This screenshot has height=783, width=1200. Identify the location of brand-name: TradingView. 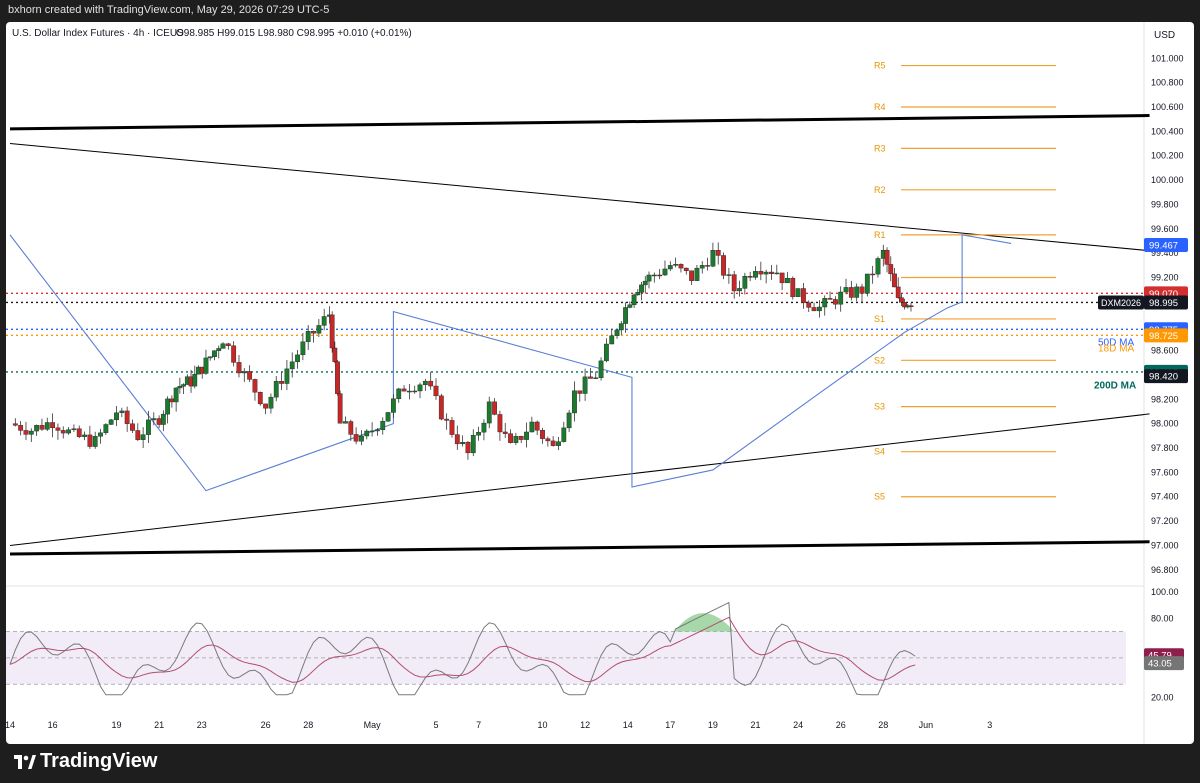
(99, 761).